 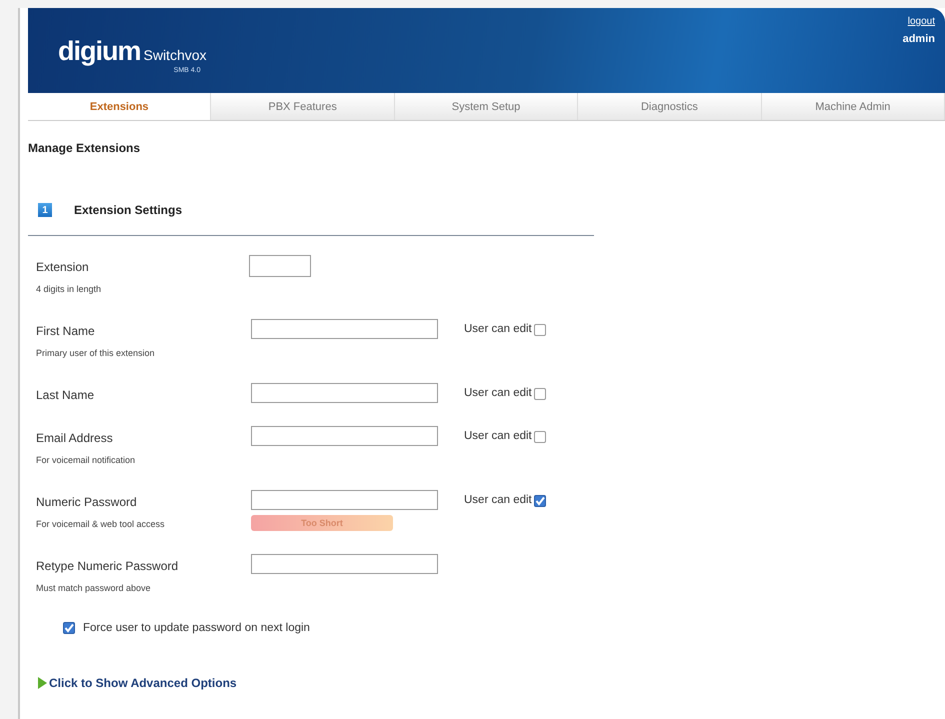 What do you see at coordinates (87, 502) in the screenshot?
I see `field-label: Numeric Password` at bounding box center [87, 502].